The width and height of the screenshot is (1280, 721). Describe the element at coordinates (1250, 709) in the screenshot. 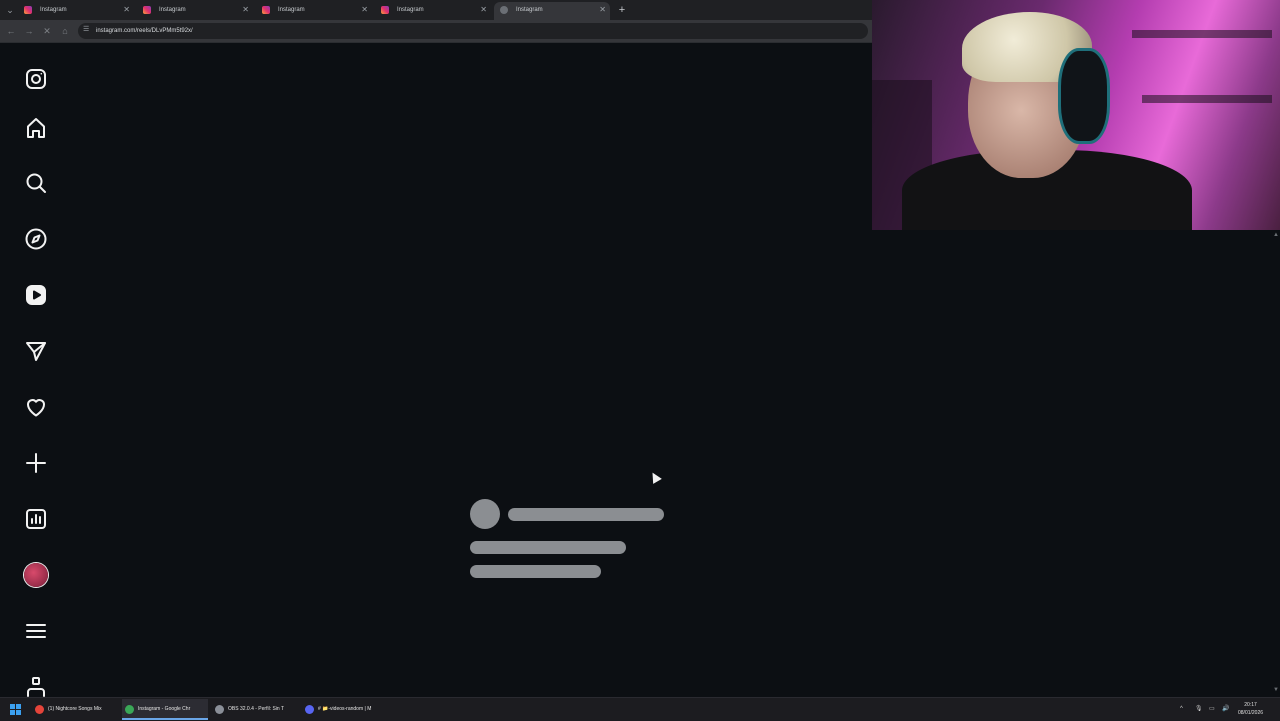

I see `taskbar-clock: 20:17 08/01/2026` at that location.